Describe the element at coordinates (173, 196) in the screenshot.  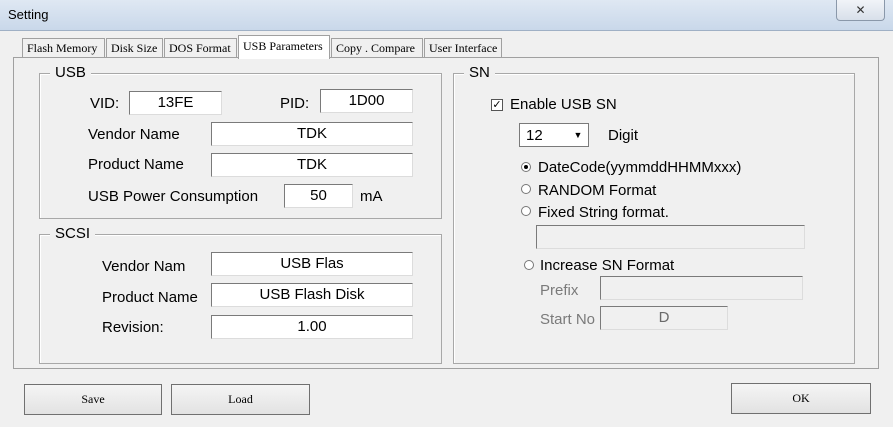
I see `usb-power-label: USB Power Consumption` at that location.